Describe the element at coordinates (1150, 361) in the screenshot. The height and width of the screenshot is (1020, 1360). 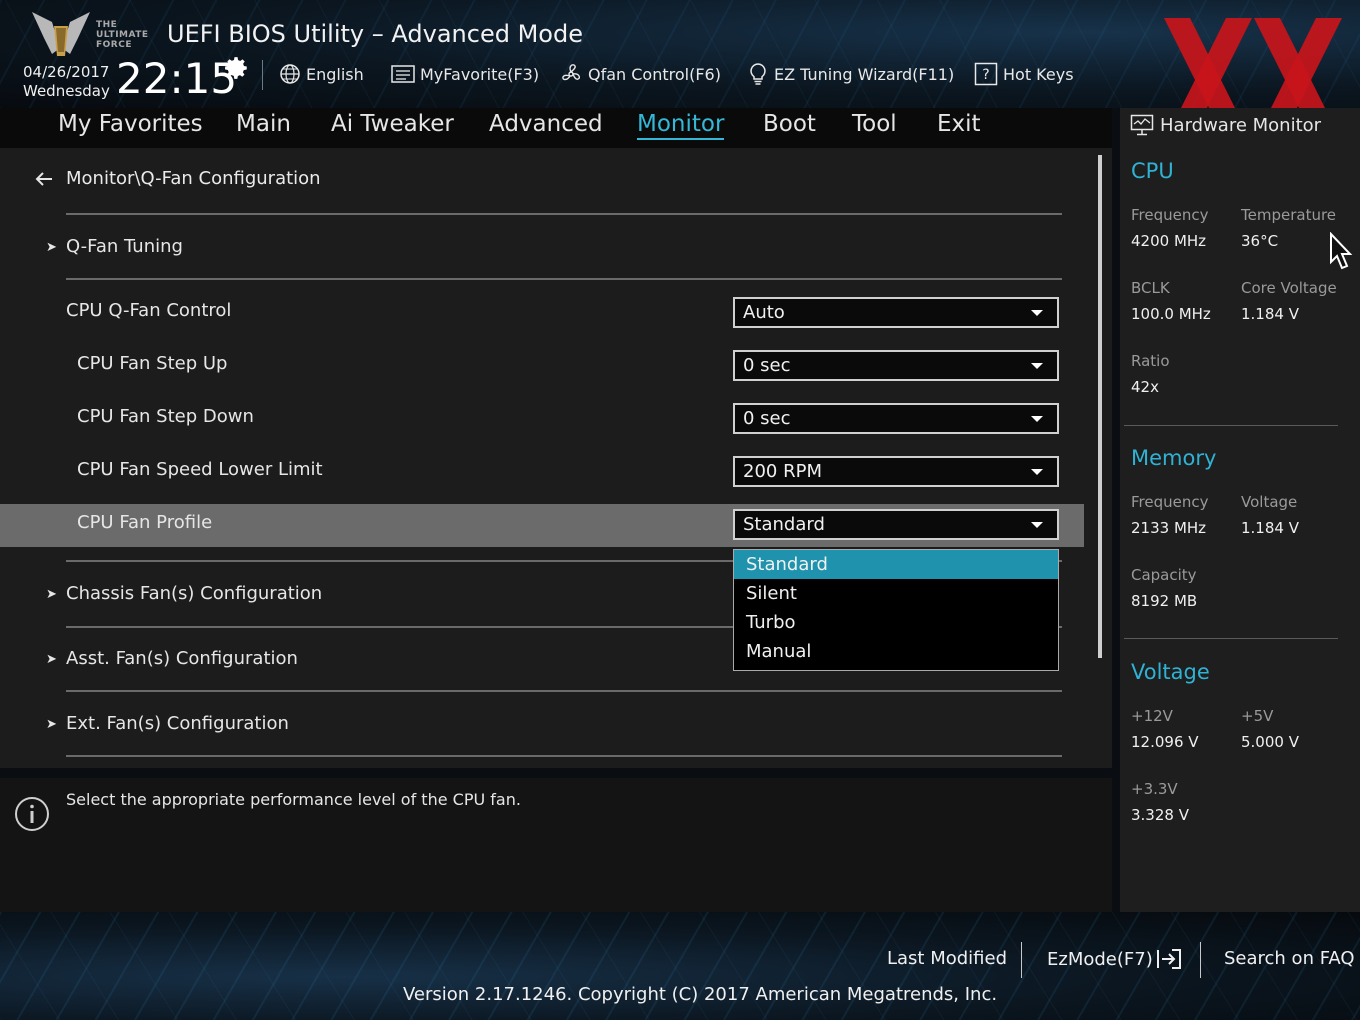
I see `hw-ratio-label: Ratio` at that location.